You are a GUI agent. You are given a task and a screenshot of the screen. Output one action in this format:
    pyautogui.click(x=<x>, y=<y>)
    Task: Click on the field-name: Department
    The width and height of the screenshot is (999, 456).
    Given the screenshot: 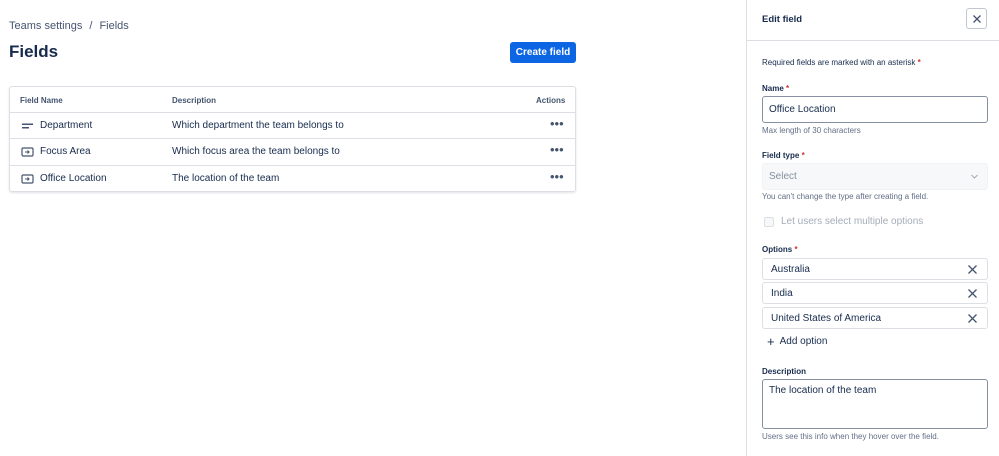 What is the action you would take?
    pyautogui.click(x=66, y=125)
    